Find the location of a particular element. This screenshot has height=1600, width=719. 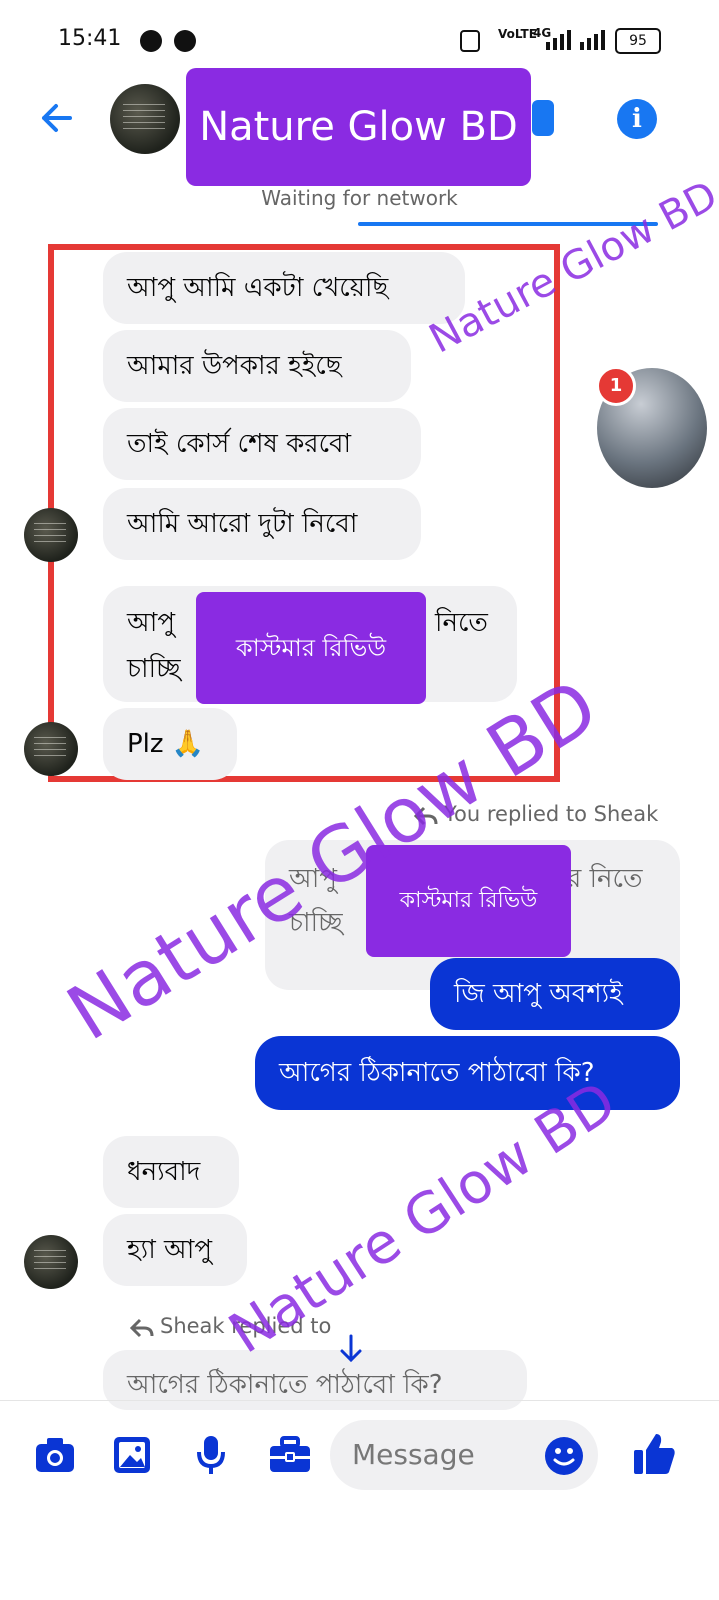

outgoing-message: আগের ঠিকানাতে পাঠাবো কি? is located at coordinates (467, 1073).